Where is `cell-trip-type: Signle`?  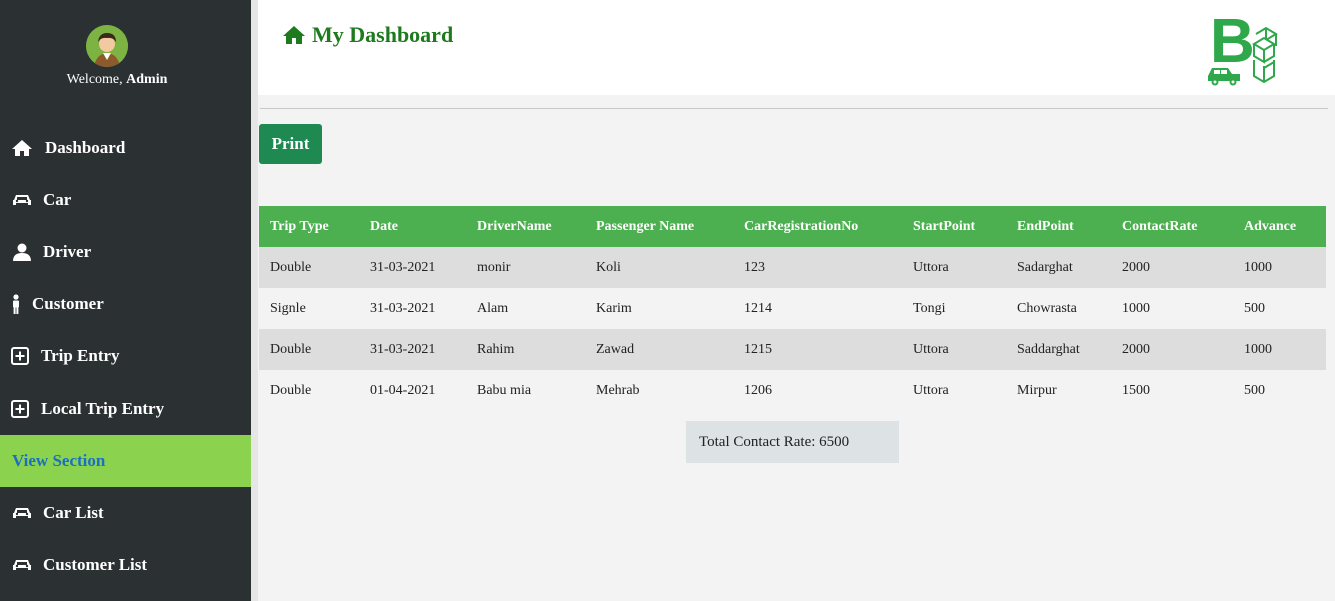 cell-trip-type: Signle is located at coordinates (288, 308).